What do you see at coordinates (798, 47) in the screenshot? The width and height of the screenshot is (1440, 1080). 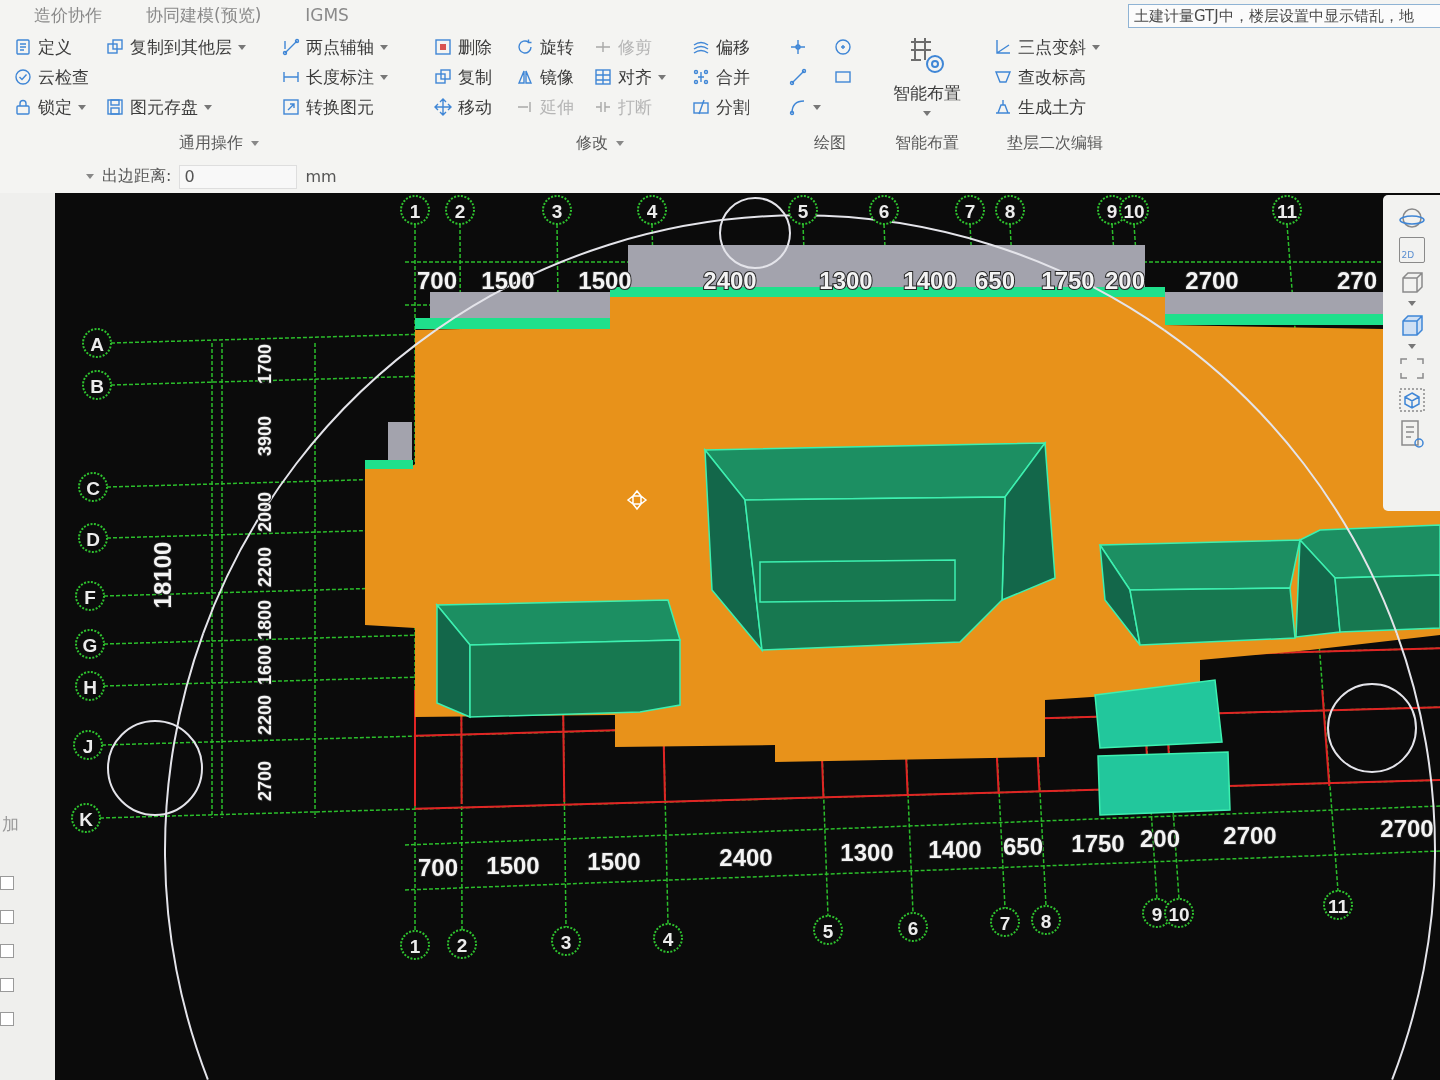 I see `crosshair-icon` at bounding box center [798, 47].